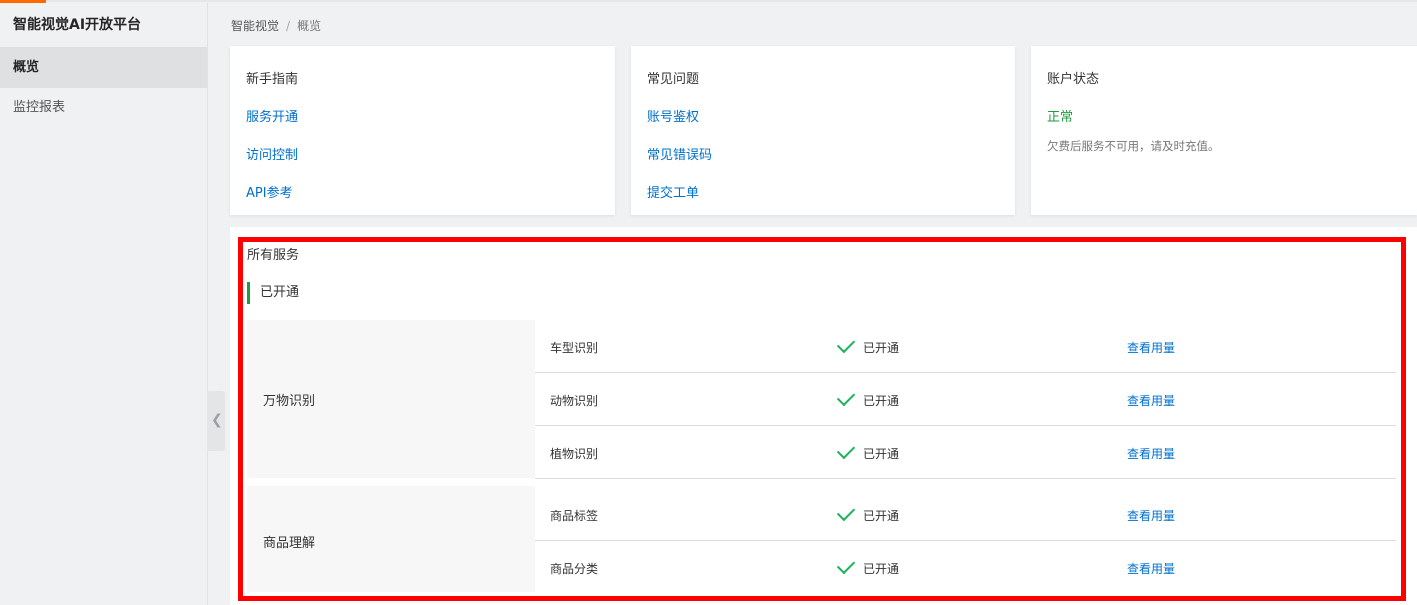 The image size is (1417, 605). What do you see at coordinates (965, 510) in the screenshot?
I see `service-row: 商品标签 已开通 查看用量` at bounding box center [965, 510].